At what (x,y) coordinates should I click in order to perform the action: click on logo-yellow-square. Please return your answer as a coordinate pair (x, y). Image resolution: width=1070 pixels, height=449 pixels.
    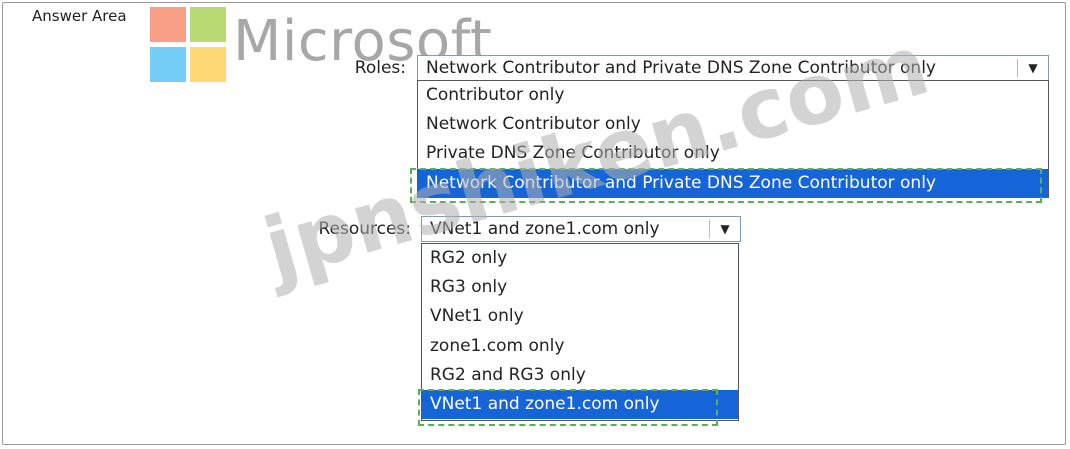
    Looking at the image, I should click on (208, 64).